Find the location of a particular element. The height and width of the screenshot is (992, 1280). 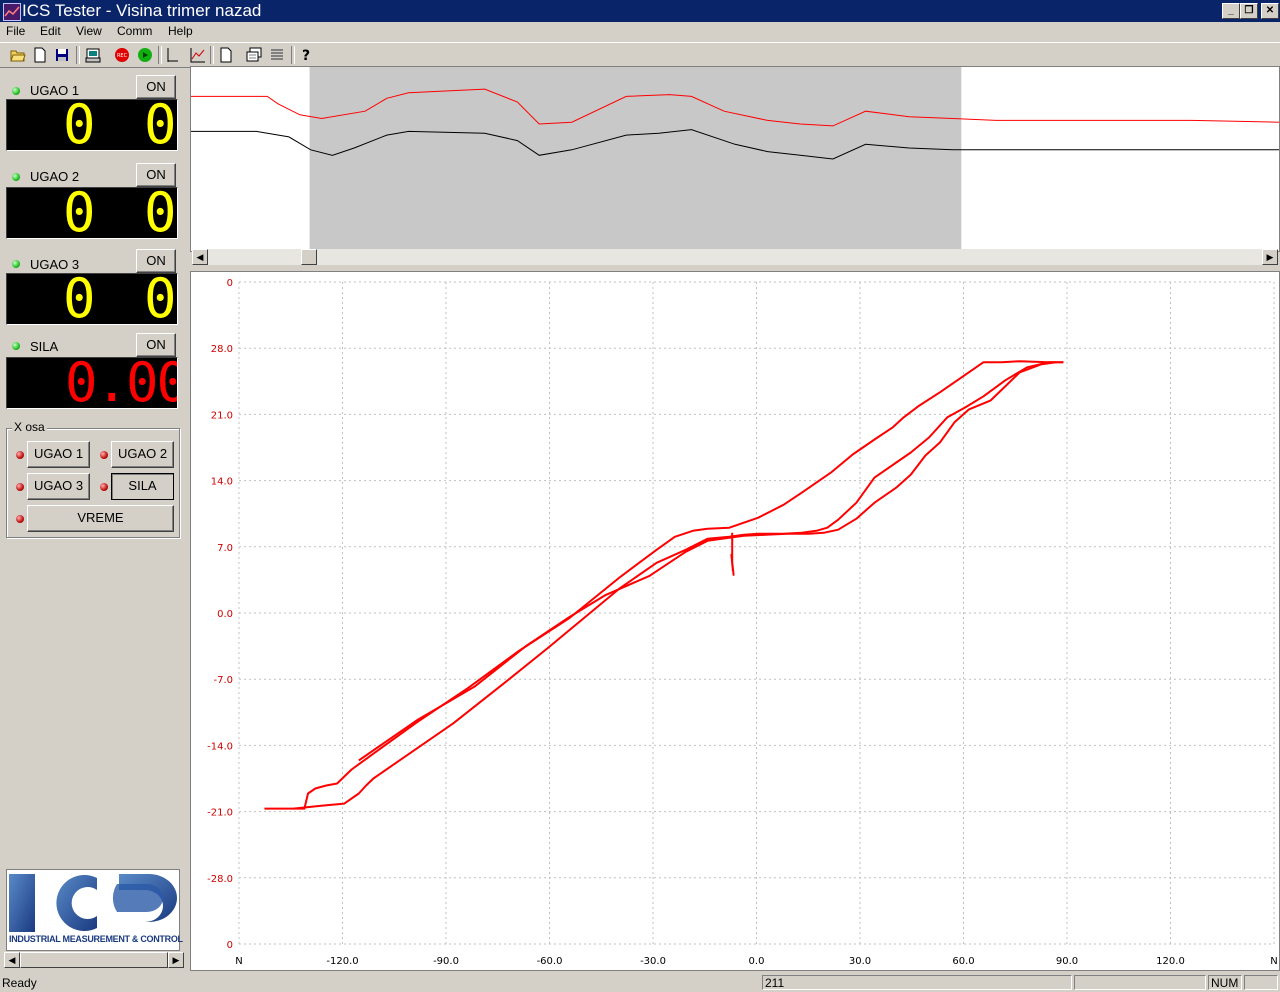

restore-button: ❐ is located at coordinates (1249, 11).